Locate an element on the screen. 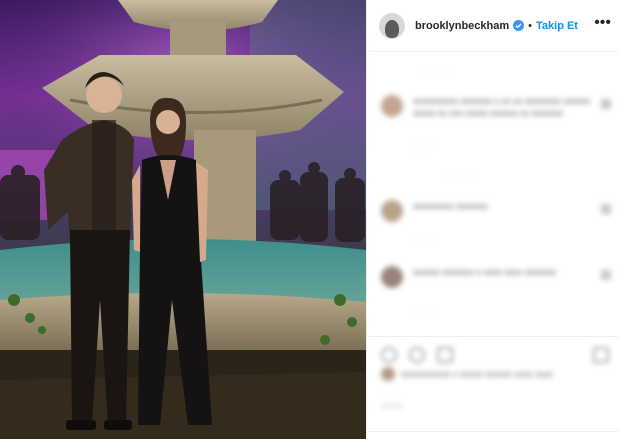  follow-button: Takip Et is located at coordinates (557, 26).